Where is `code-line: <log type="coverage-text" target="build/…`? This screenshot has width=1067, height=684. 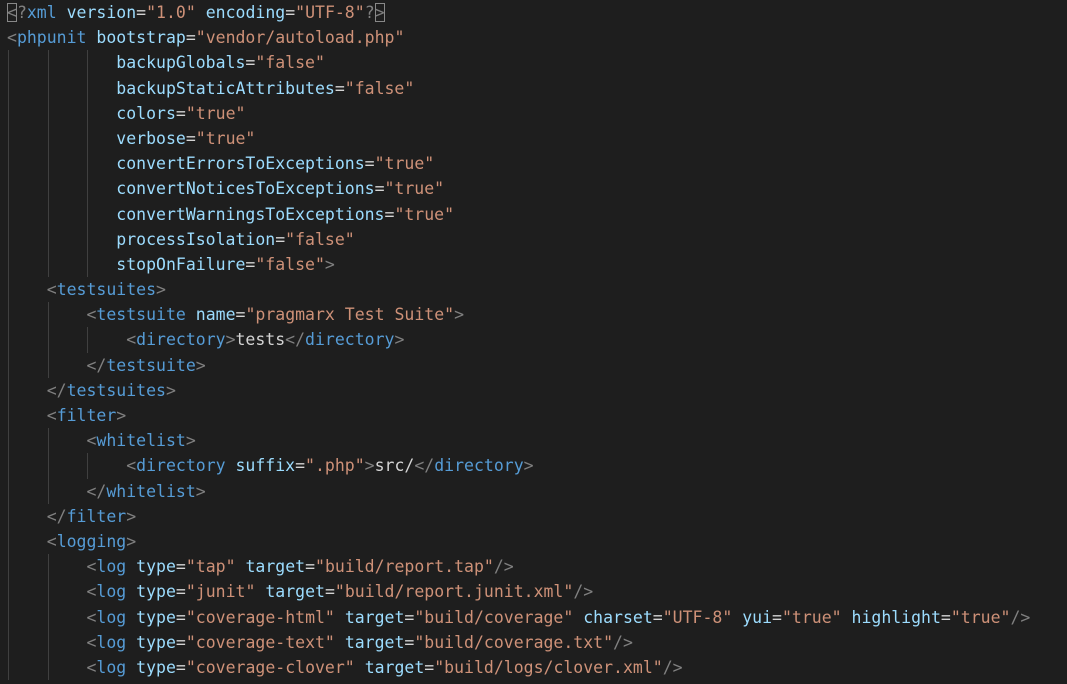
code-line: <log type="coverage-text" target="build/… is located at coordinates (537, 642).